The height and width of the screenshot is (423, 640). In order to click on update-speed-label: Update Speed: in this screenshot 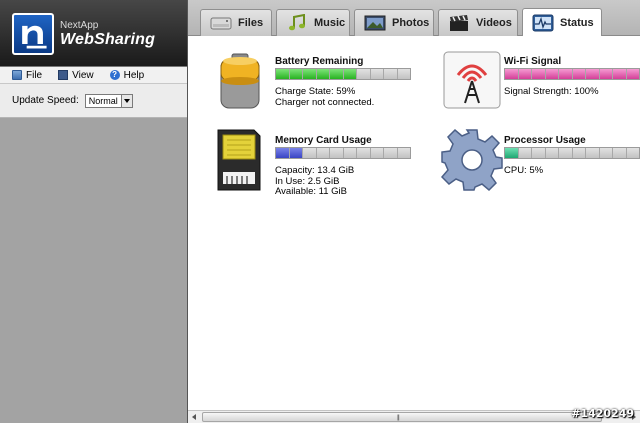, I will do `click(45, 100)`.